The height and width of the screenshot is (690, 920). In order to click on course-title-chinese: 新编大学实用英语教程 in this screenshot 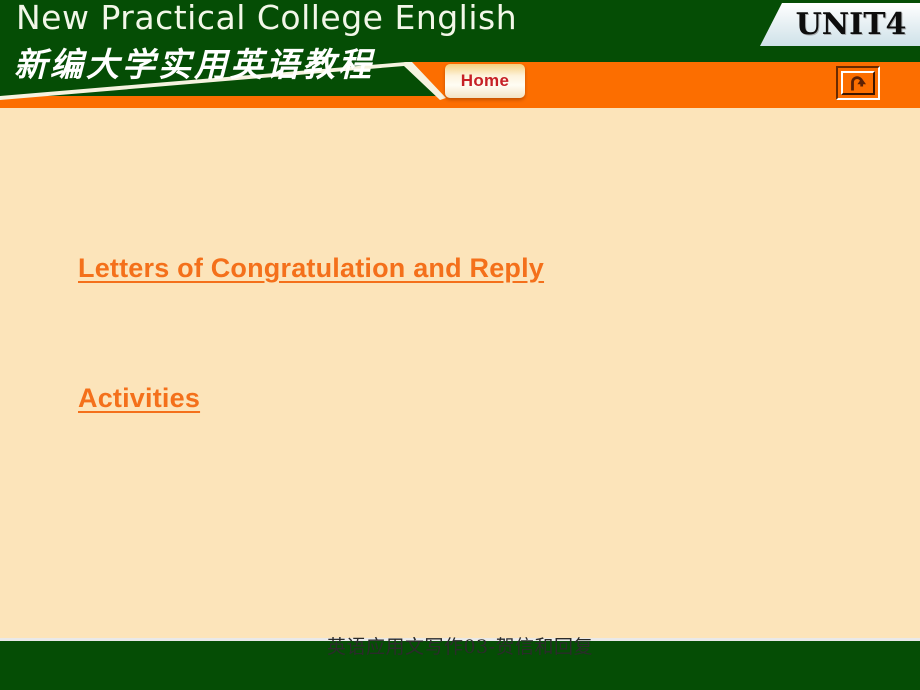, I will do `click(194, 64)`.